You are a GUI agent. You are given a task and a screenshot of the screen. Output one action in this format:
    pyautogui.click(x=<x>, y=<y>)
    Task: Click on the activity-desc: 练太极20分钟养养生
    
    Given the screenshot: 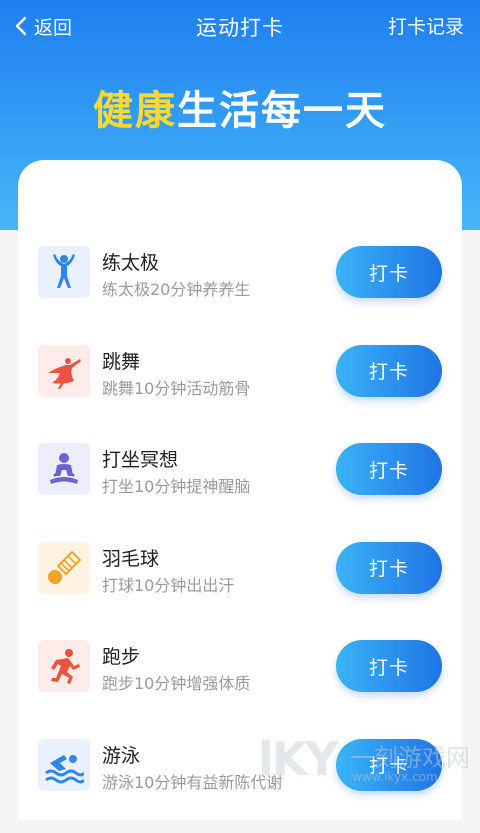 What is the action you would take?
    pyautogui.click(x=176, y=288)
    